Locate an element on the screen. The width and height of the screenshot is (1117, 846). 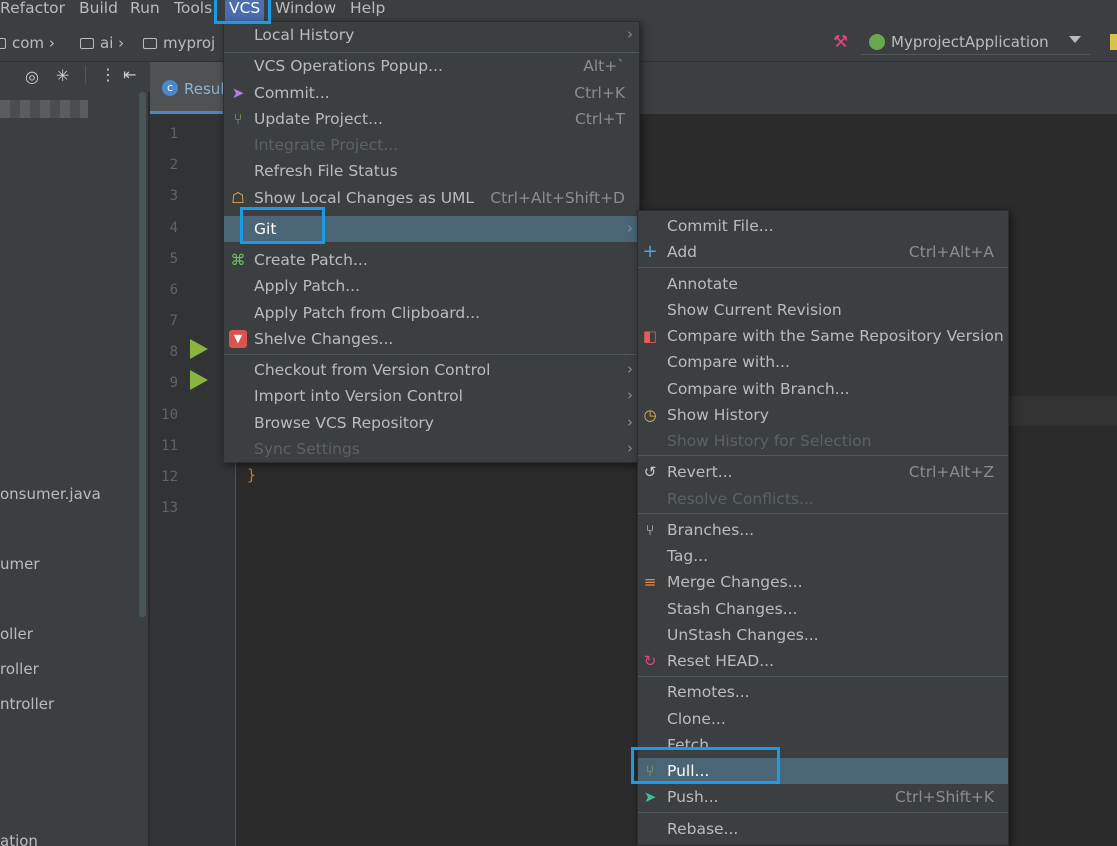
toolbar-divider is located at coordinates (85, 75).